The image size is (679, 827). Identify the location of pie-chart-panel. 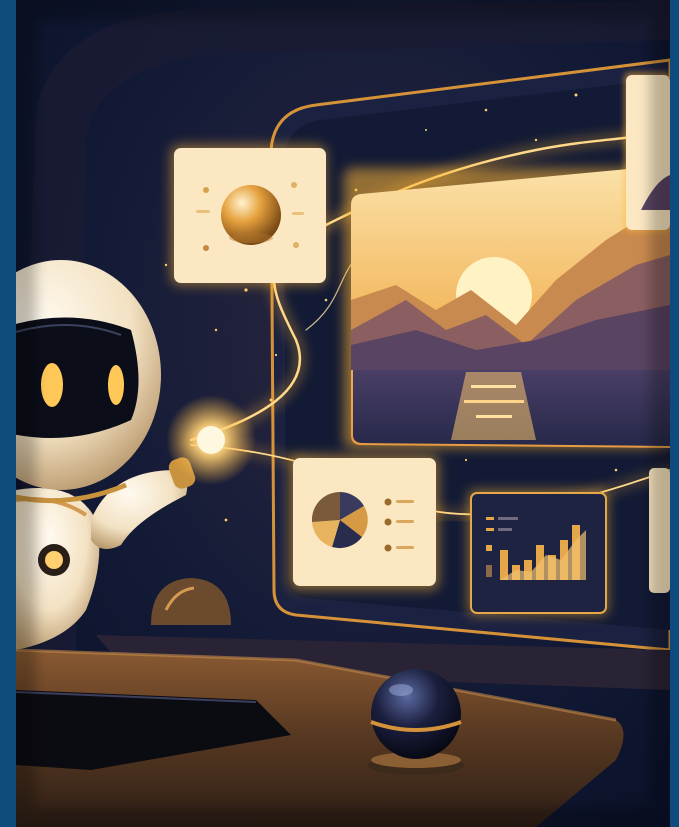
(364, 522).